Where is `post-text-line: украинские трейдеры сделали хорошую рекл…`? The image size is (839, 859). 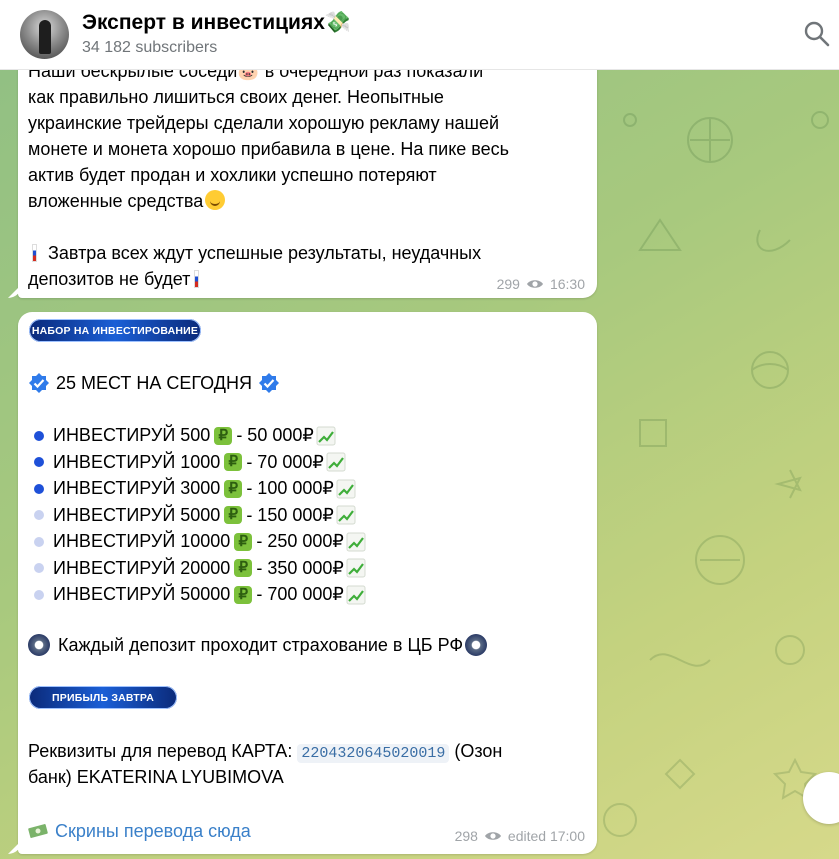 post-text-line: украинские трейдеры сделали хорошую рекл… is located at coordinates (264, 123).